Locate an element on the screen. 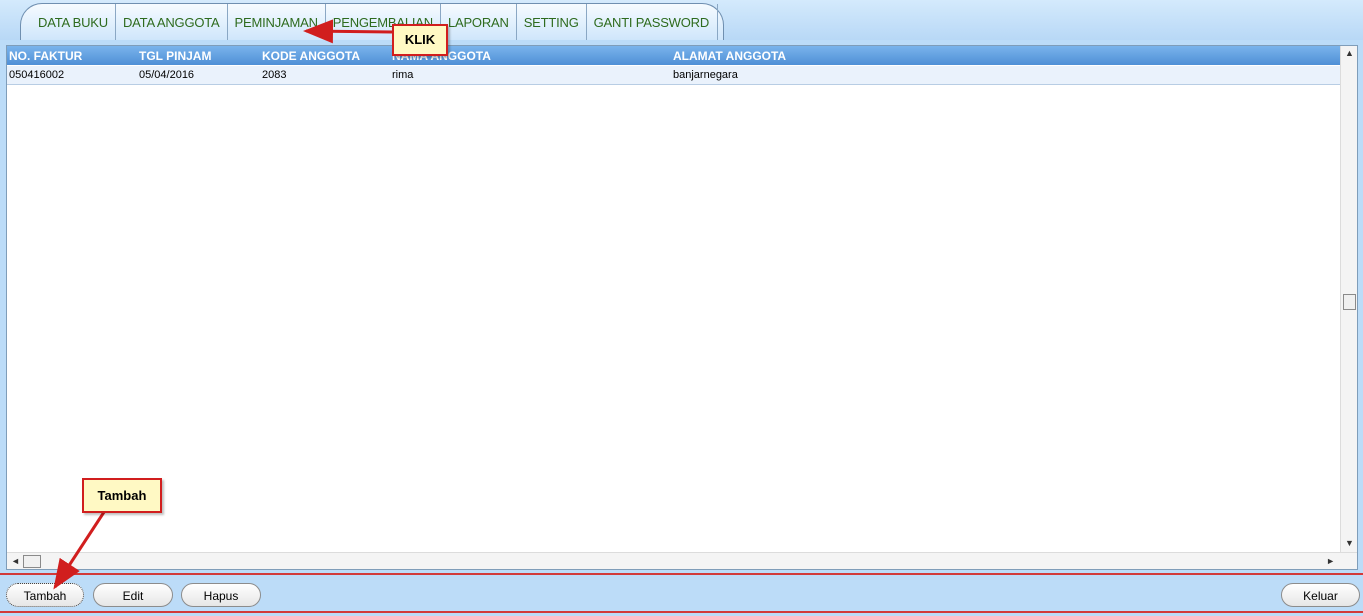 This screenshot has height=616, width=1363. keluar-button: Keluar is located at coordinates (1320, 595).